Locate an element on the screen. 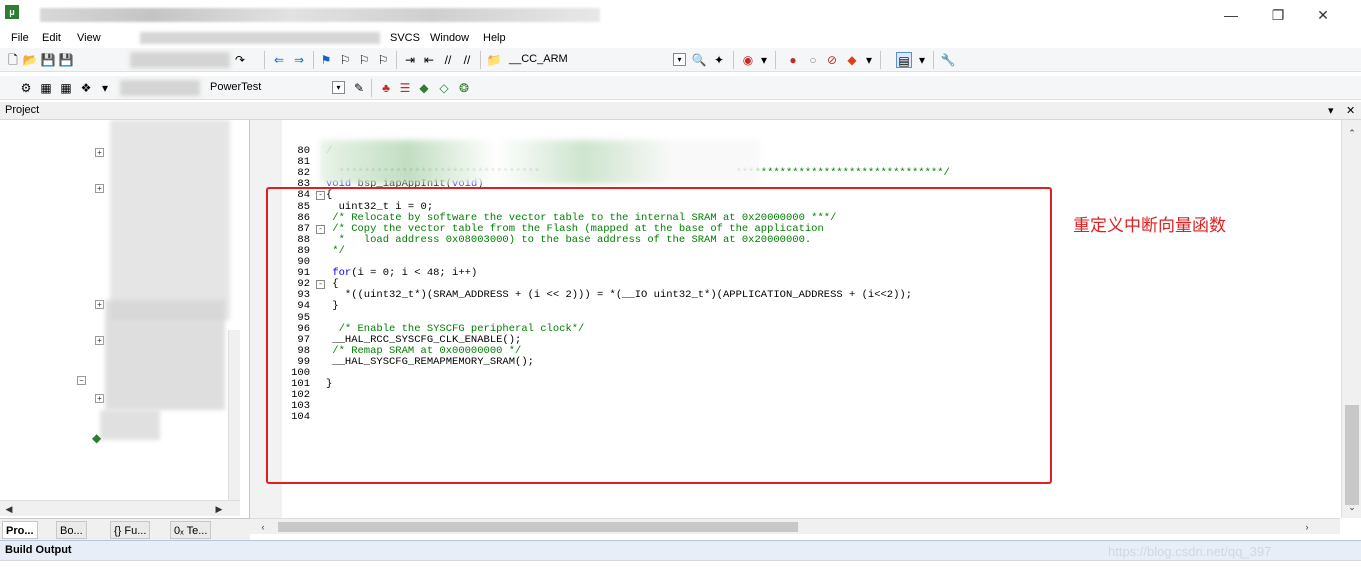 Image resolution: width=1361 pixels, height=571 pixels. menu-view: View is located at coordinates (89, 38).